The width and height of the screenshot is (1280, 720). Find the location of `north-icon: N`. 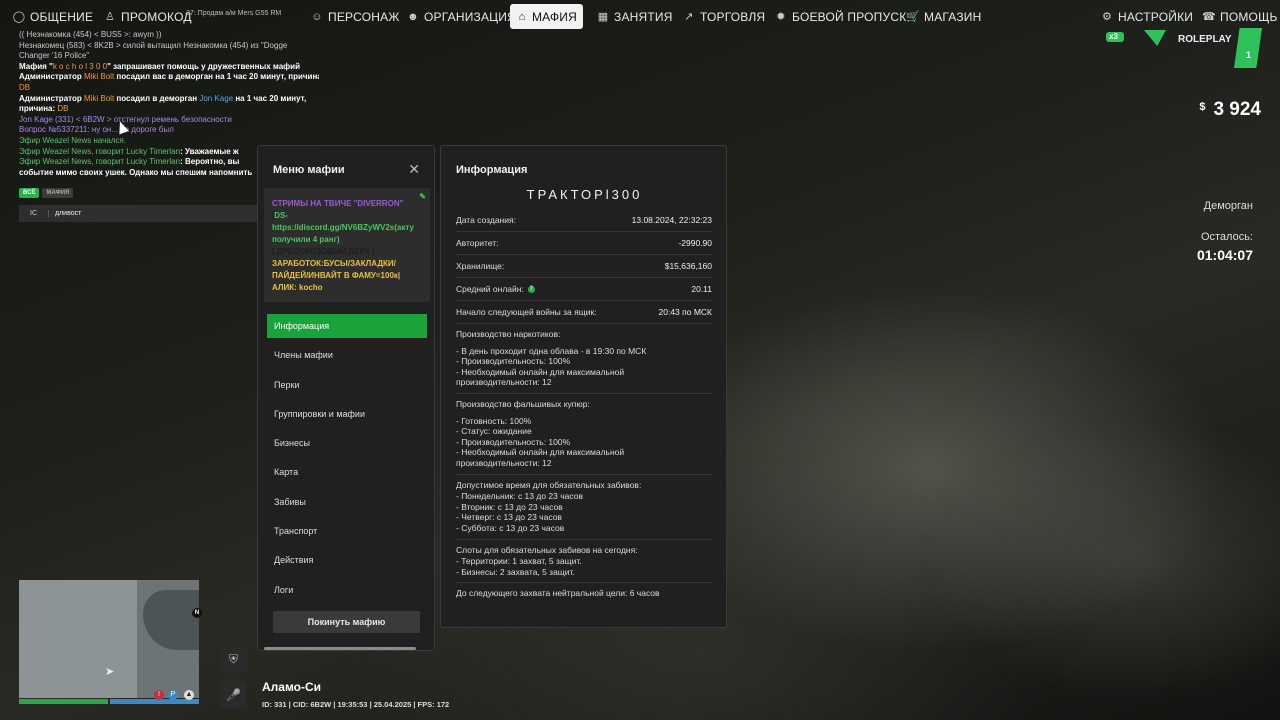

north-icon: N is located at coordinates (197, 613).